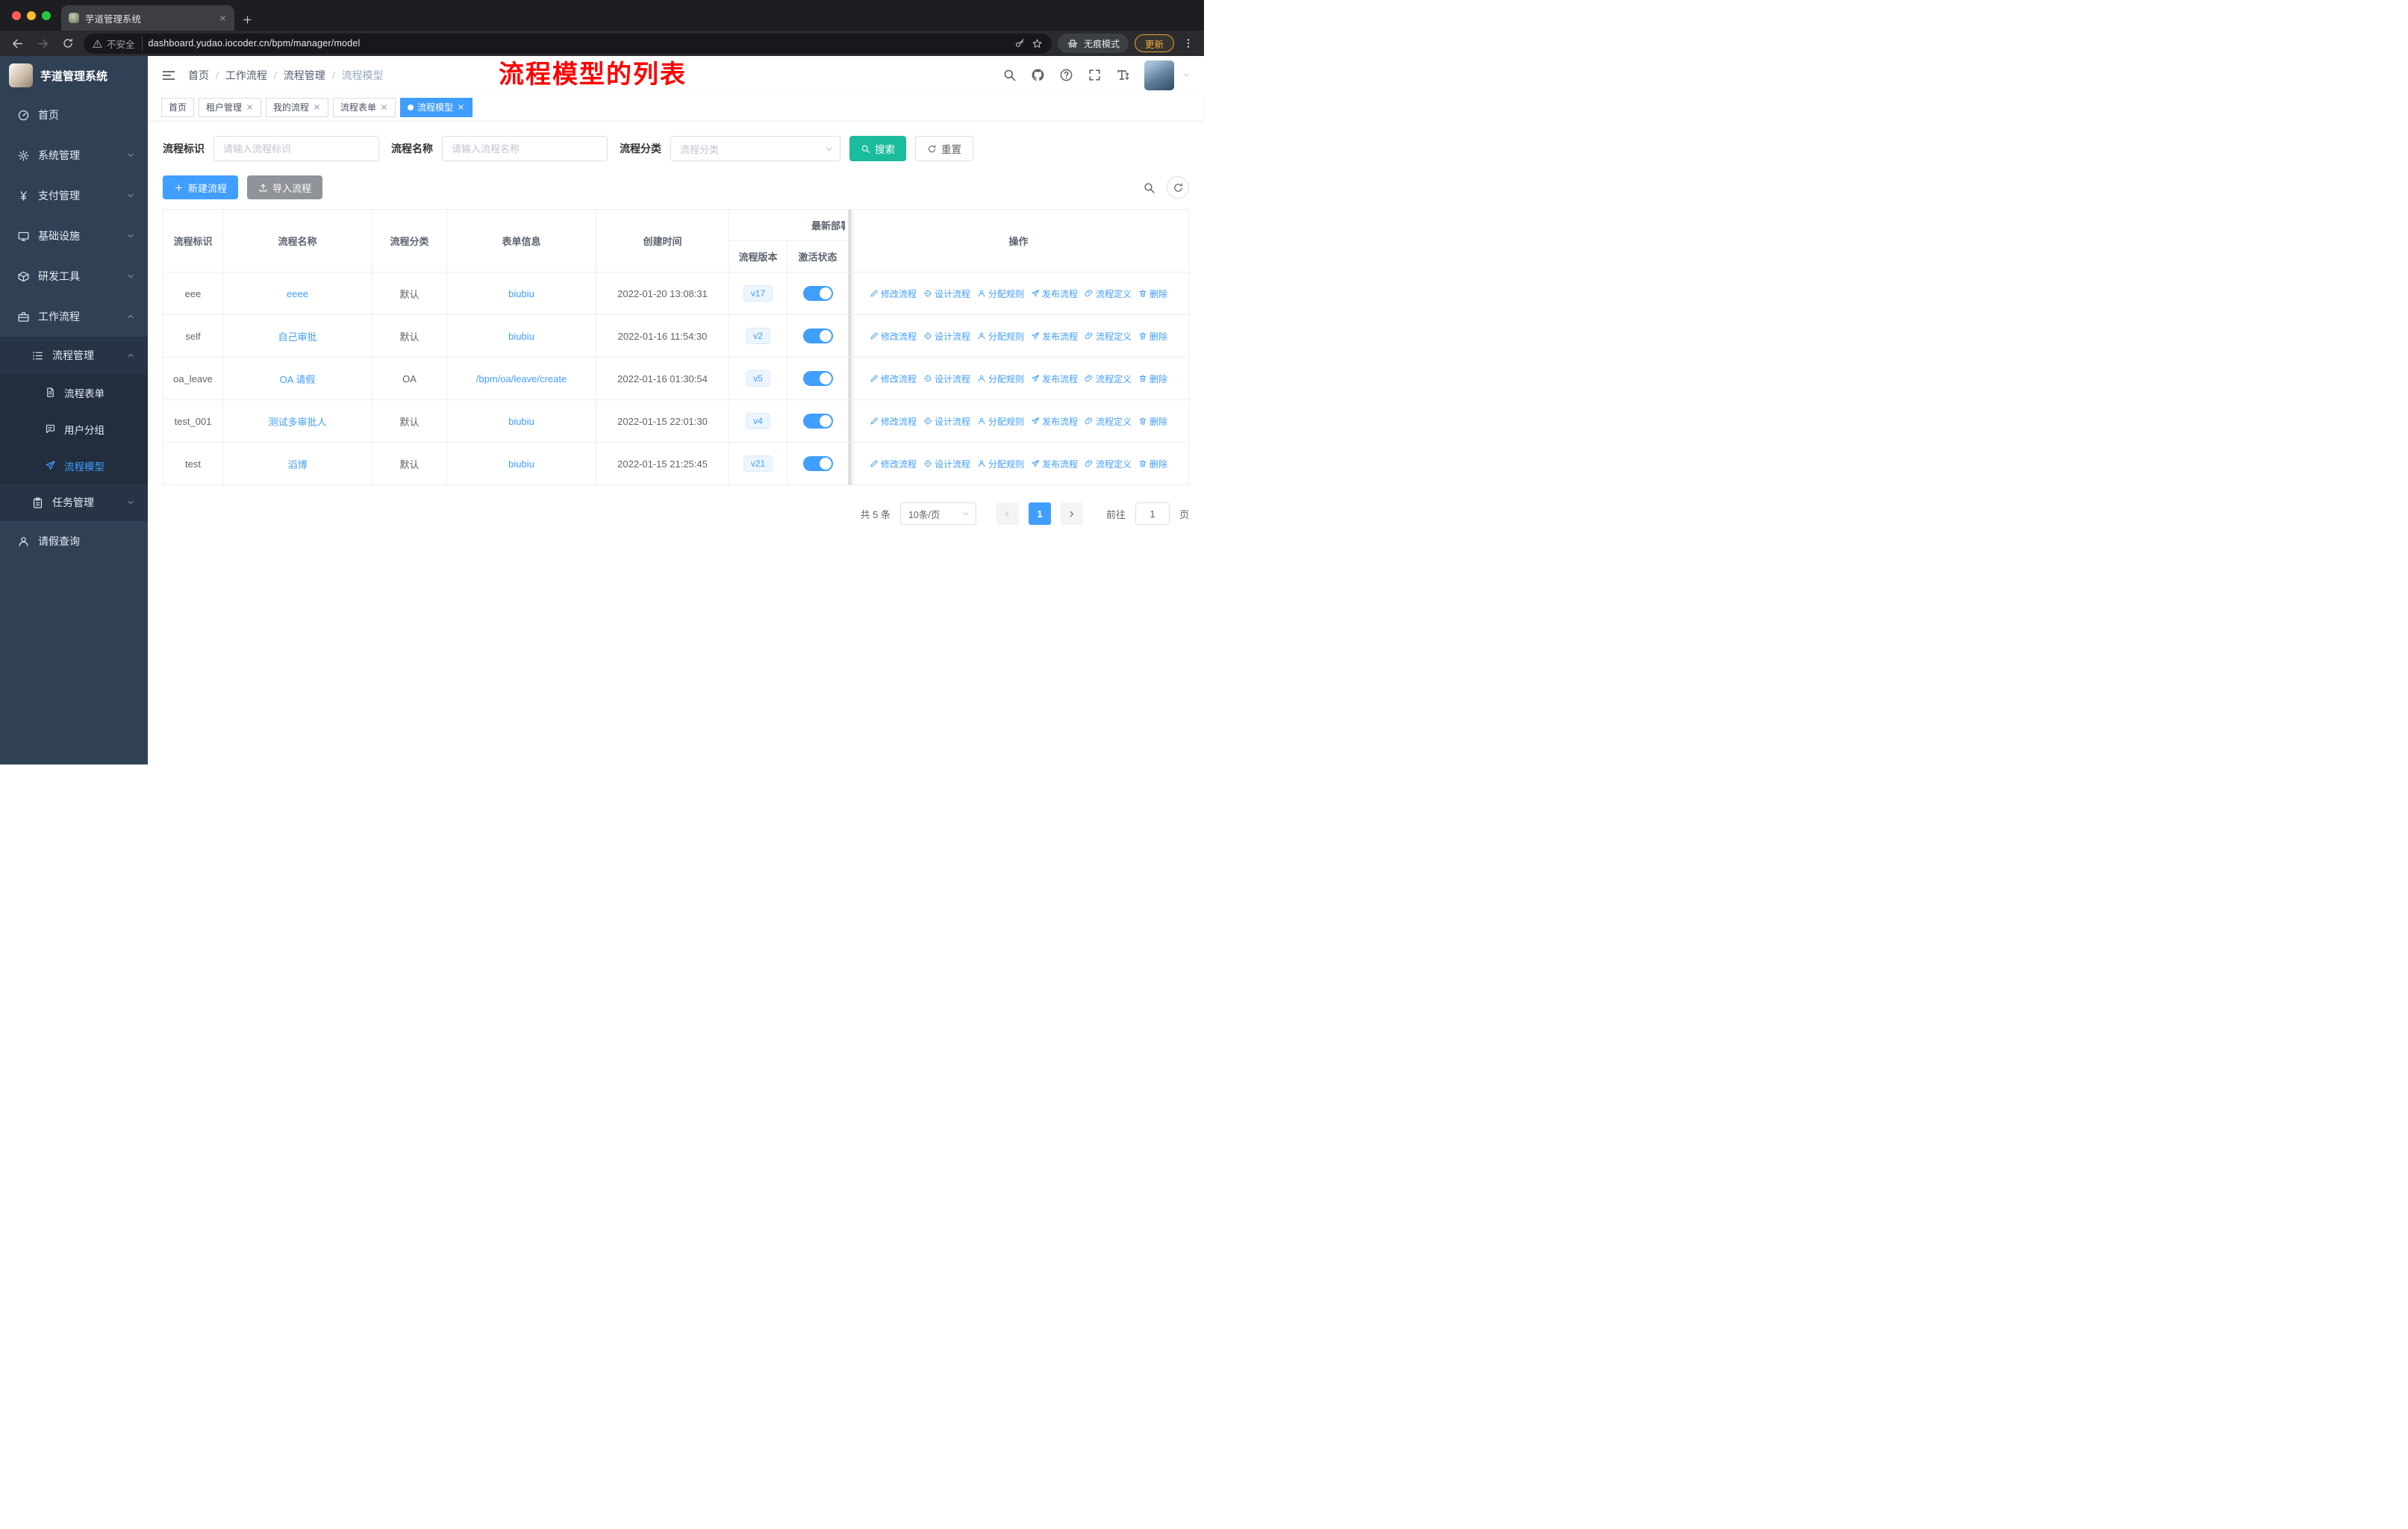 The width and height of the screenshot is (2408, 1529). Describe the element at coordinates (521, 379) in the screenshot. I see `form-info-link: /bpm/oa/leave/create` at that location.